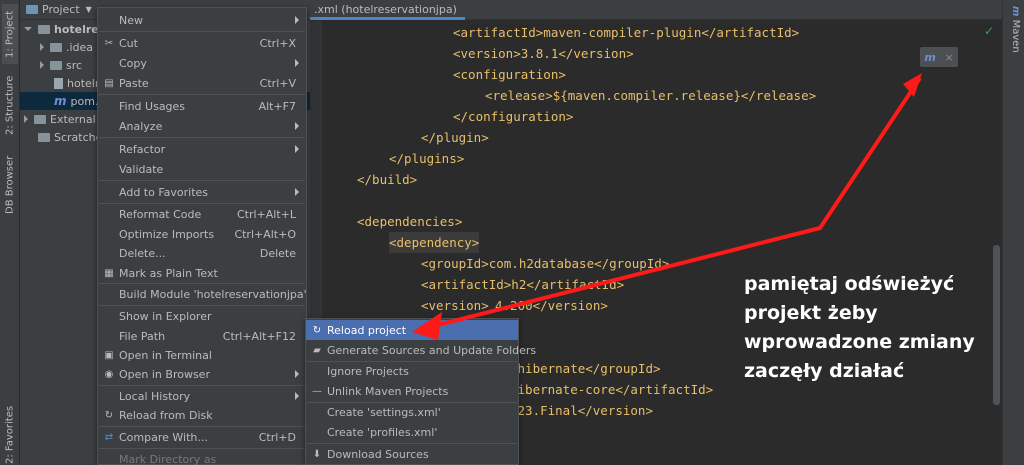  Describe the element at coordinates (44, 137) in the screenshot. I see `scratches-icon` at that location.